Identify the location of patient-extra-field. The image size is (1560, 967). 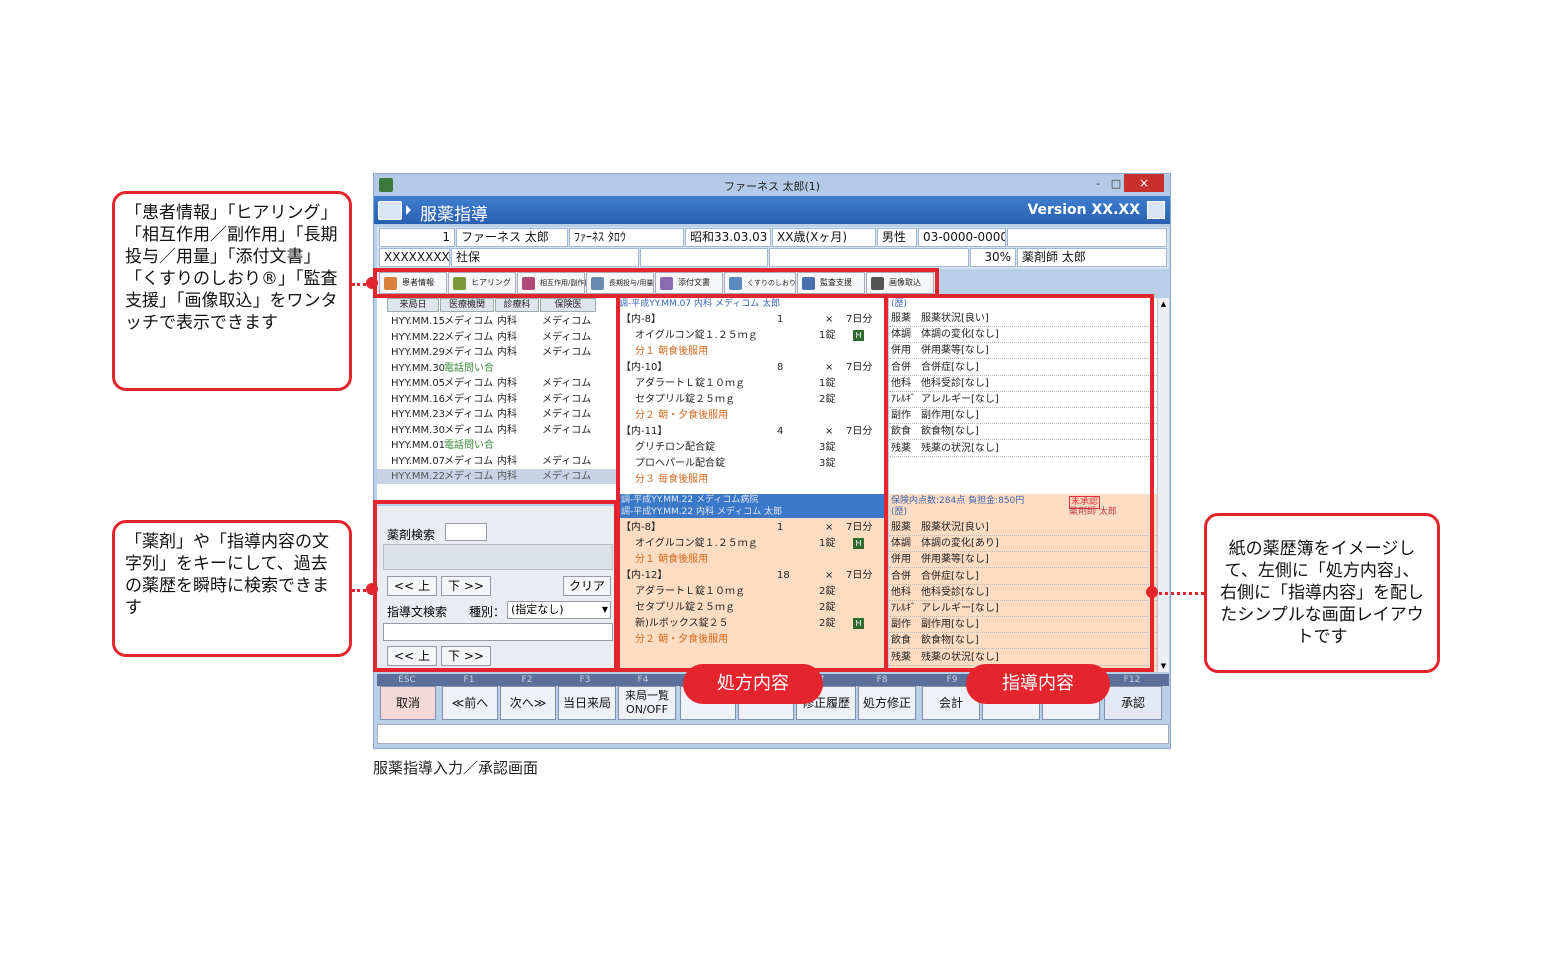
(1087, 237).